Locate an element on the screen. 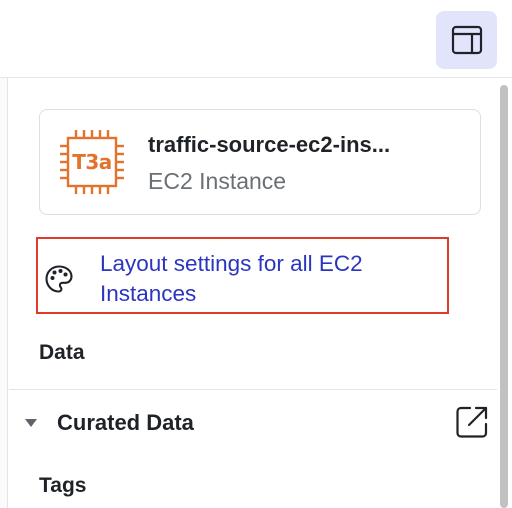 This screenshot has width=512, height=508. curated-data-label: Curated Data is located at coordinates (125, 422).